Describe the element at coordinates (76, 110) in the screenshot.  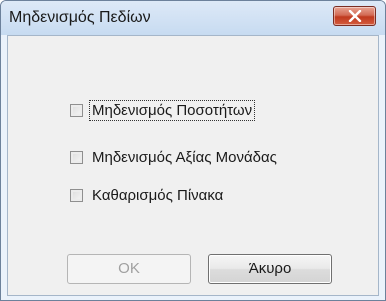
I see `zero-quantities-checkbox` at that location.